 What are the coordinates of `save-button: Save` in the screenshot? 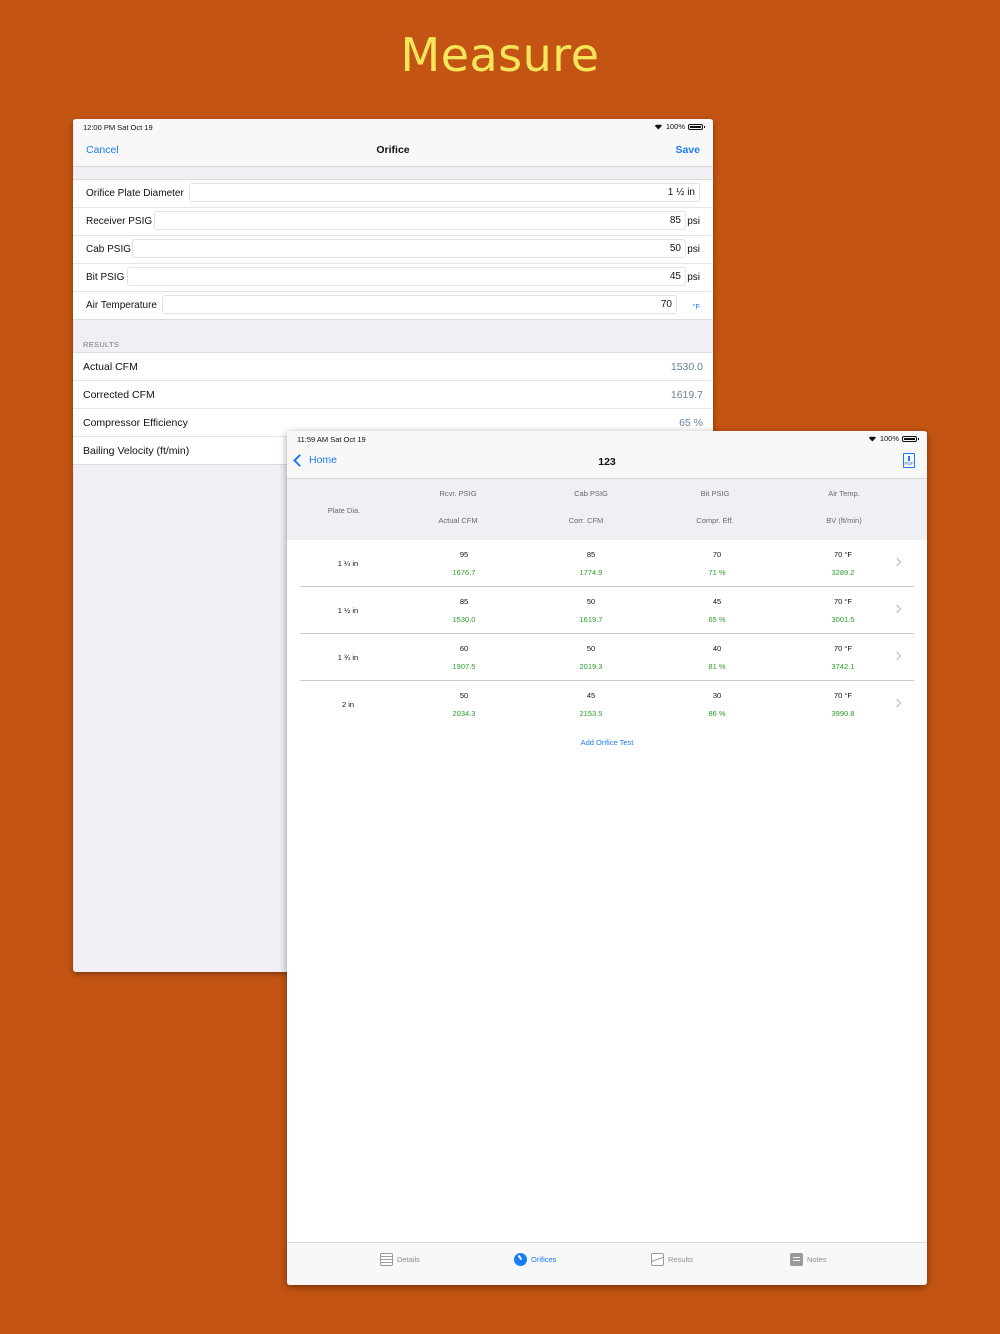 It's located at (687, 150).